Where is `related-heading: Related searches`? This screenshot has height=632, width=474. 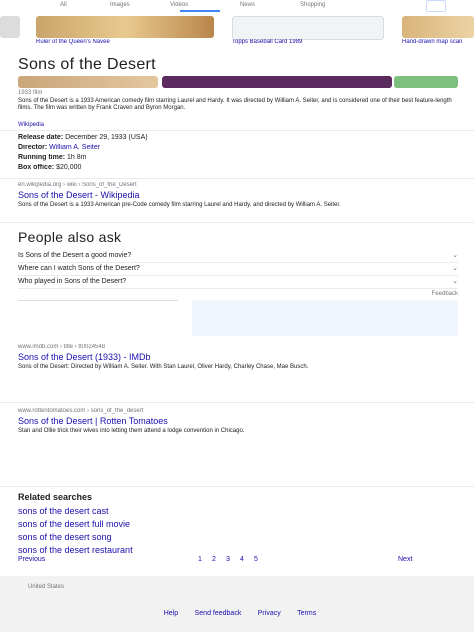 related-heading: Related searches is located at coordinates (55, 497).